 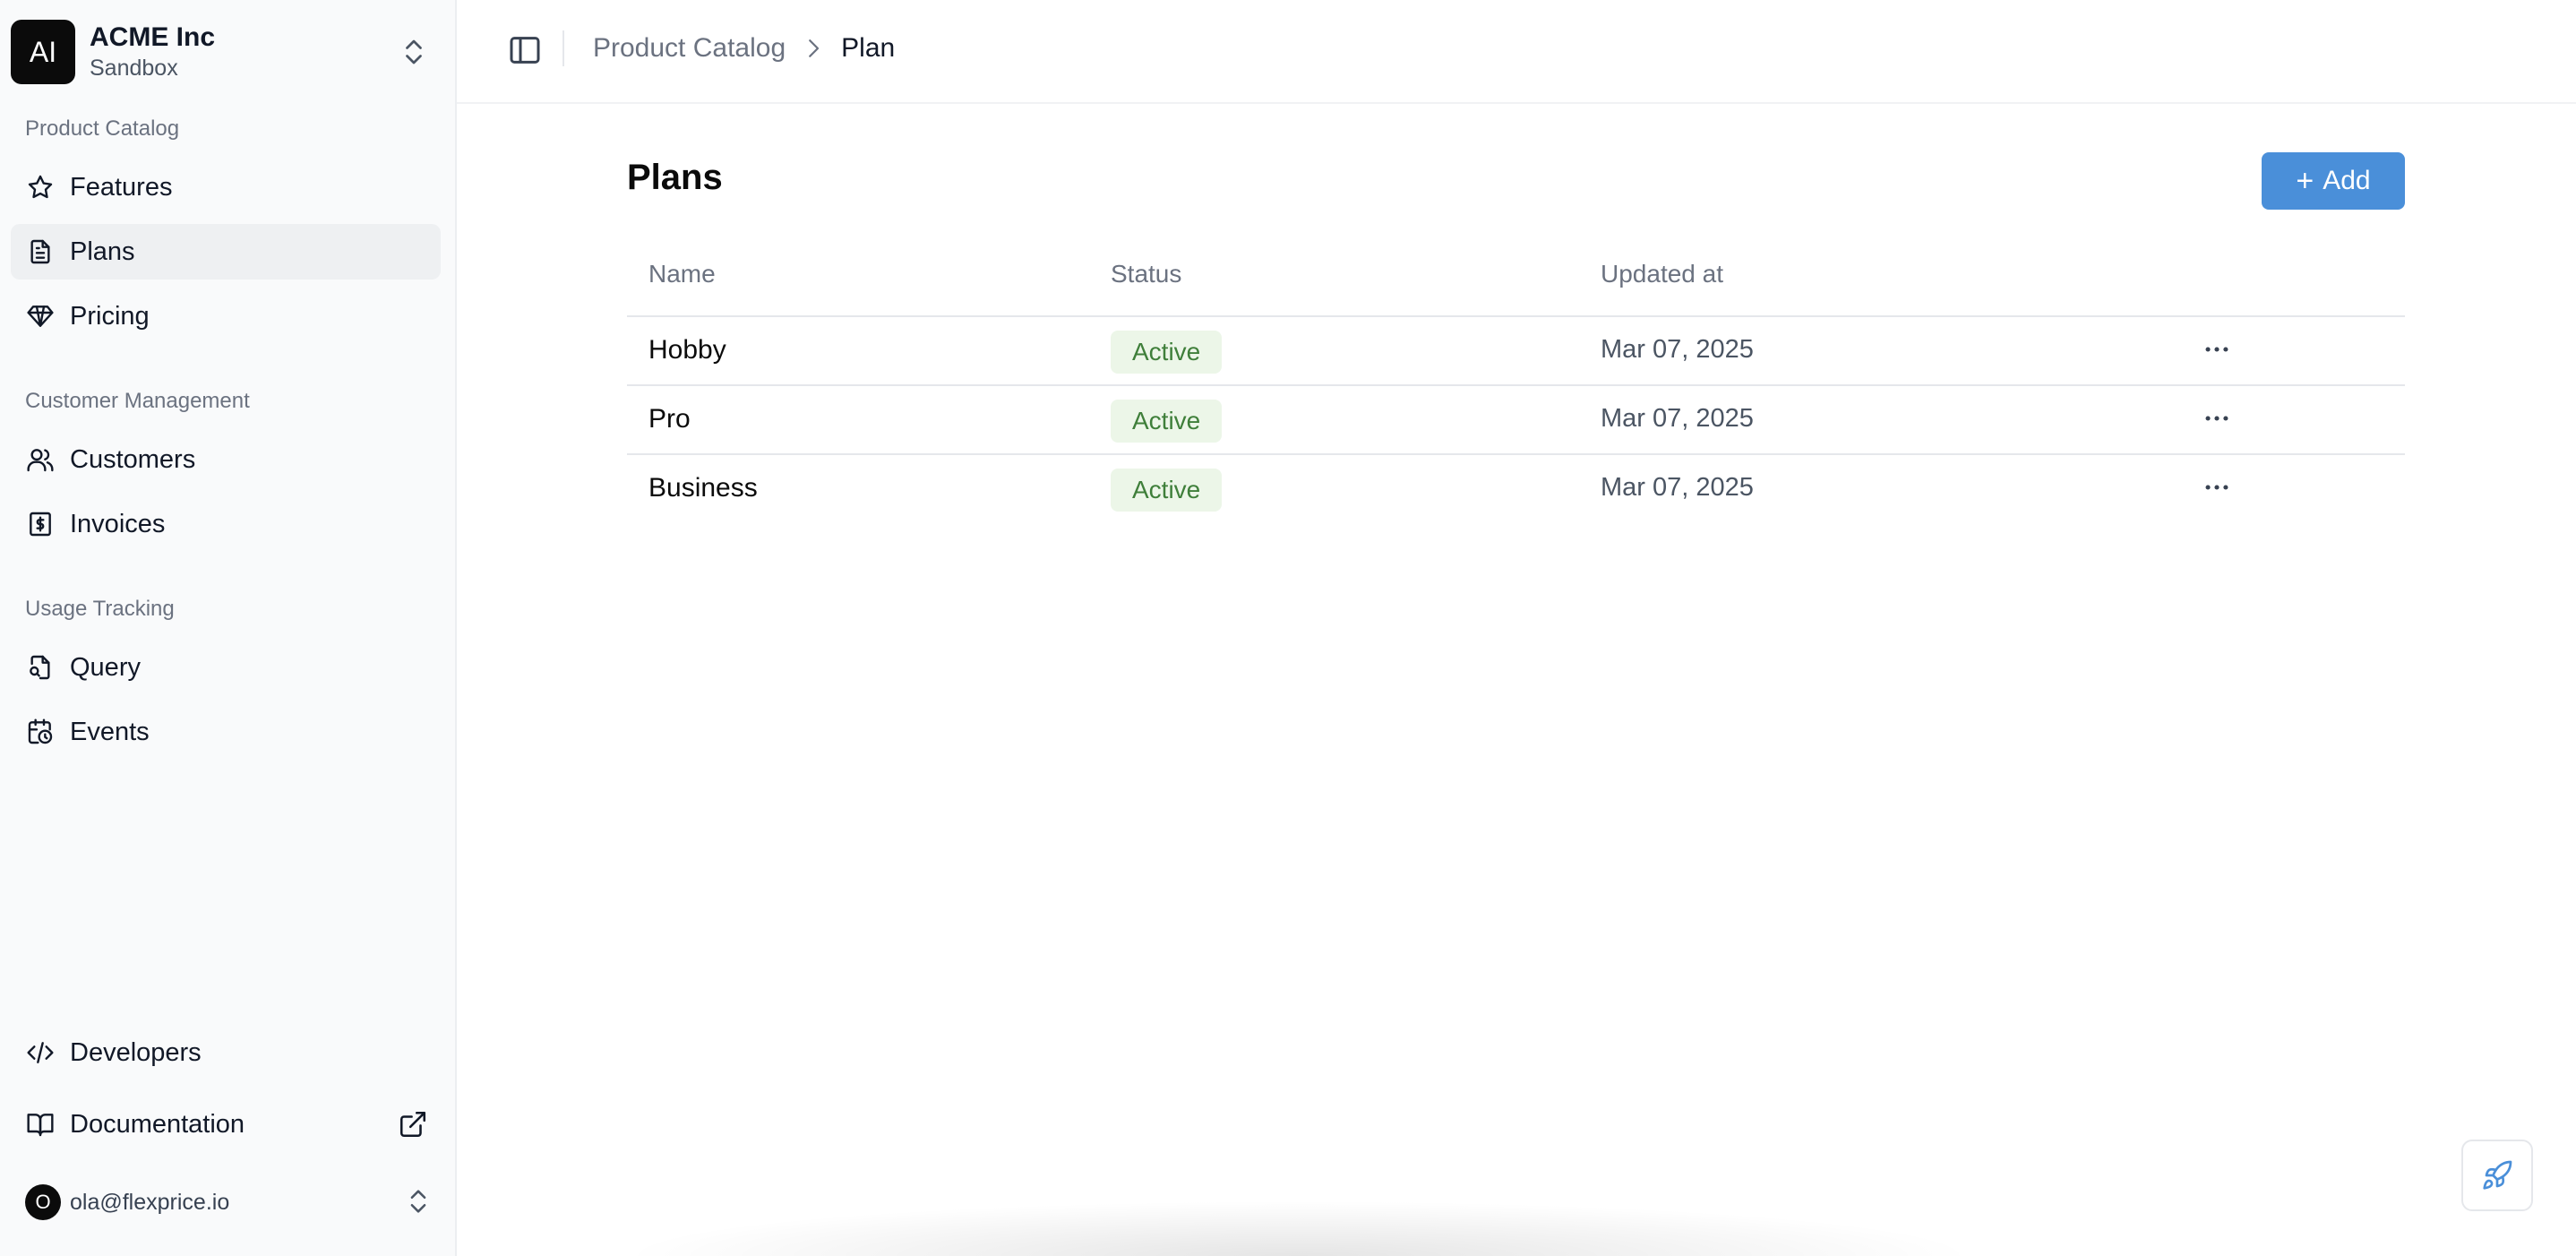 What do you see at coordinates (1516, 279) in the screenshot?
I see `table-header: Name Status Updated at` at bounding box center [1516, 279].